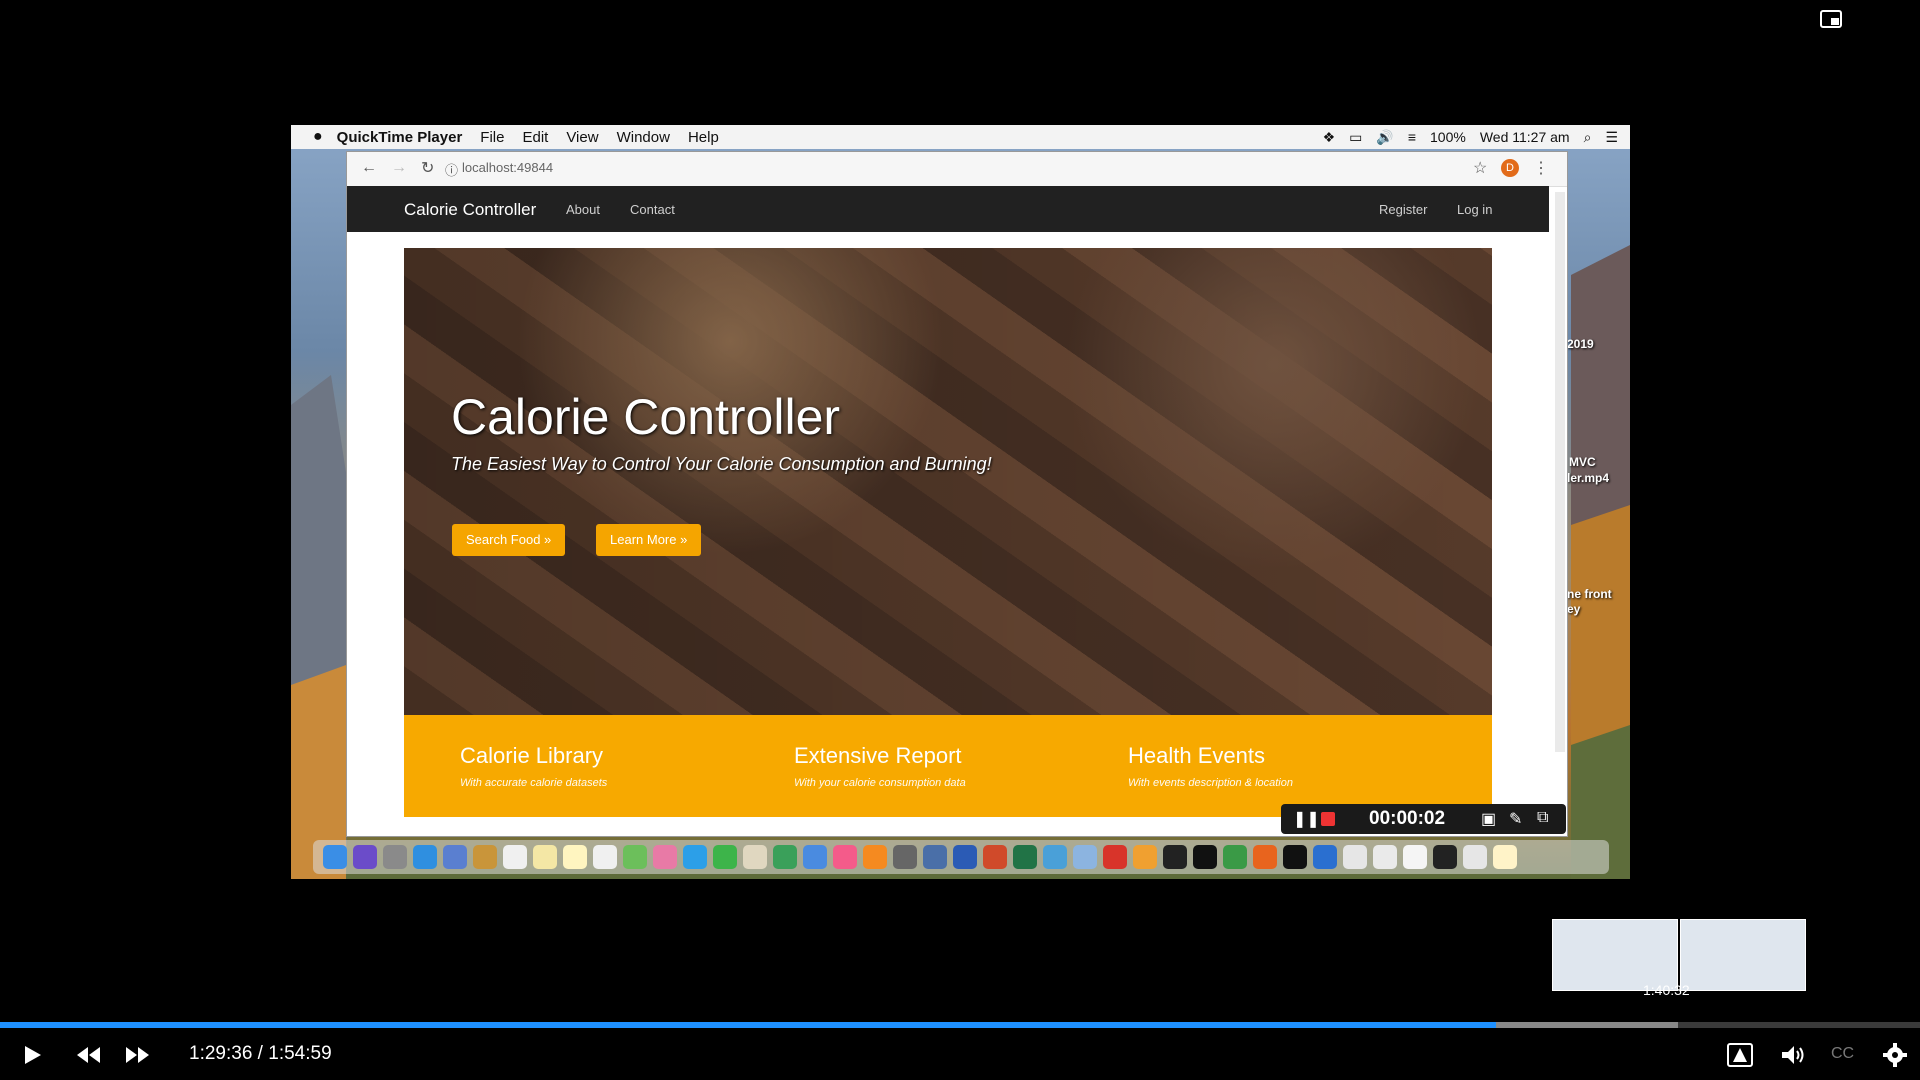 This screenshot has height=1080, width=1920. What do you see at coordinates (995, 857) in the screenshot?
I see `powerpoint-icon` at bounding box center [995, 857].